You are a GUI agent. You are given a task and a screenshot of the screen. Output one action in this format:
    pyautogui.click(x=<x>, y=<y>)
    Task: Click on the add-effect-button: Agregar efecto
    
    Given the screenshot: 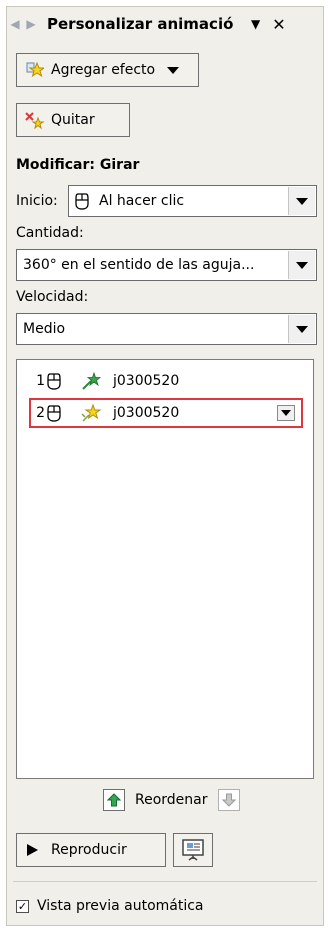 What is the action you would take?
    pyautogui.click(x=107, y=70)
    